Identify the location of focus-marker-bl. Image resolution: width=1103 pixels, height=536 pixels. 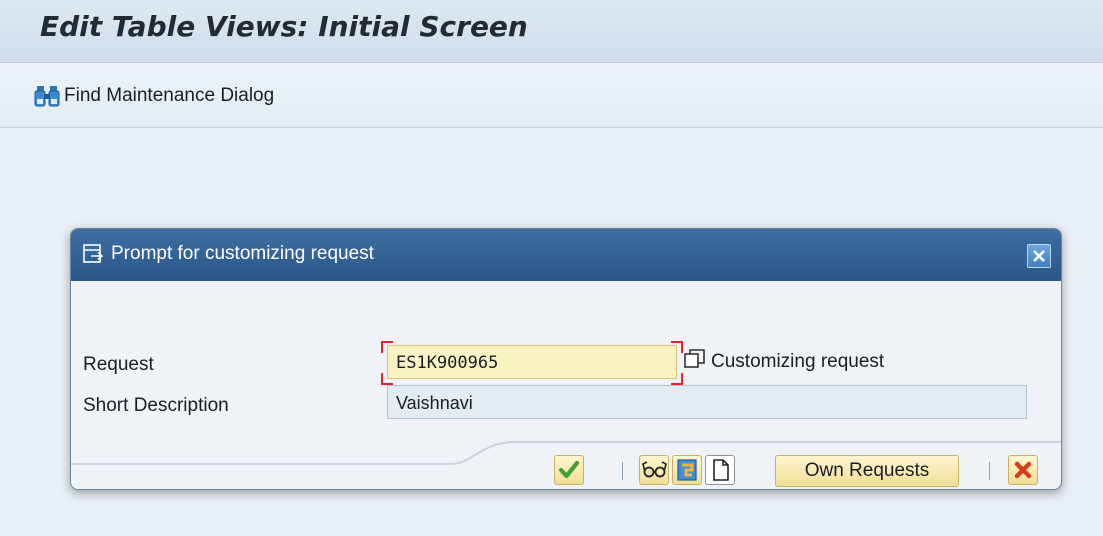
(387, 379).